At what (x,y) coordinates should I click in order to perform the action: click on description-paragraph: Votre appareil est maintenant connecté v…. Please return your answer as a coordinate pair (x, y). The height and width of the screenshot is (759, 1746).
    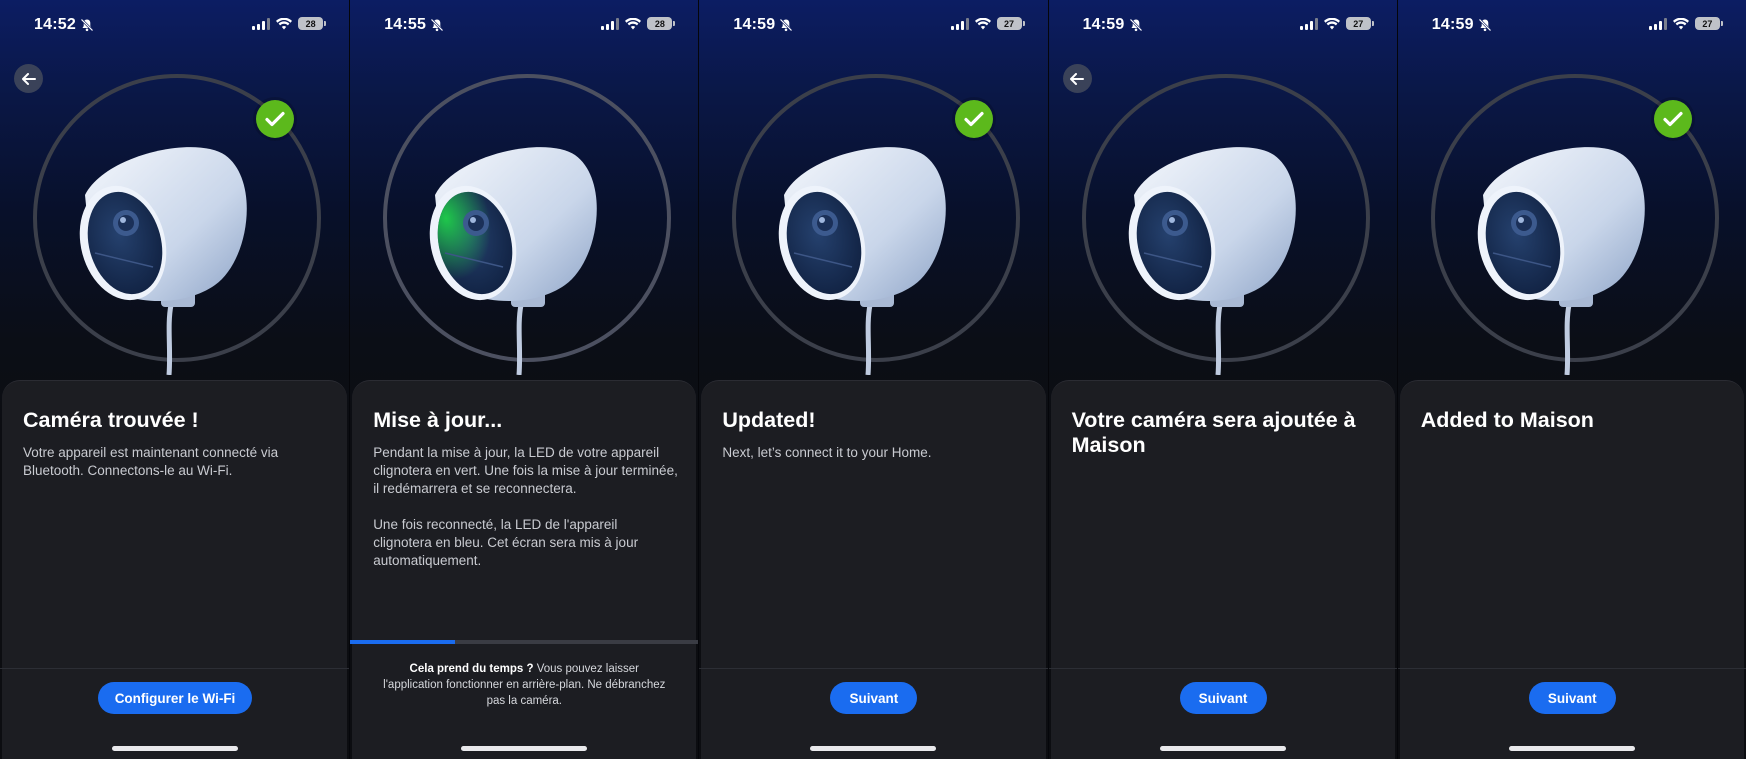
    Looking at the image, I should click on (151, 461).